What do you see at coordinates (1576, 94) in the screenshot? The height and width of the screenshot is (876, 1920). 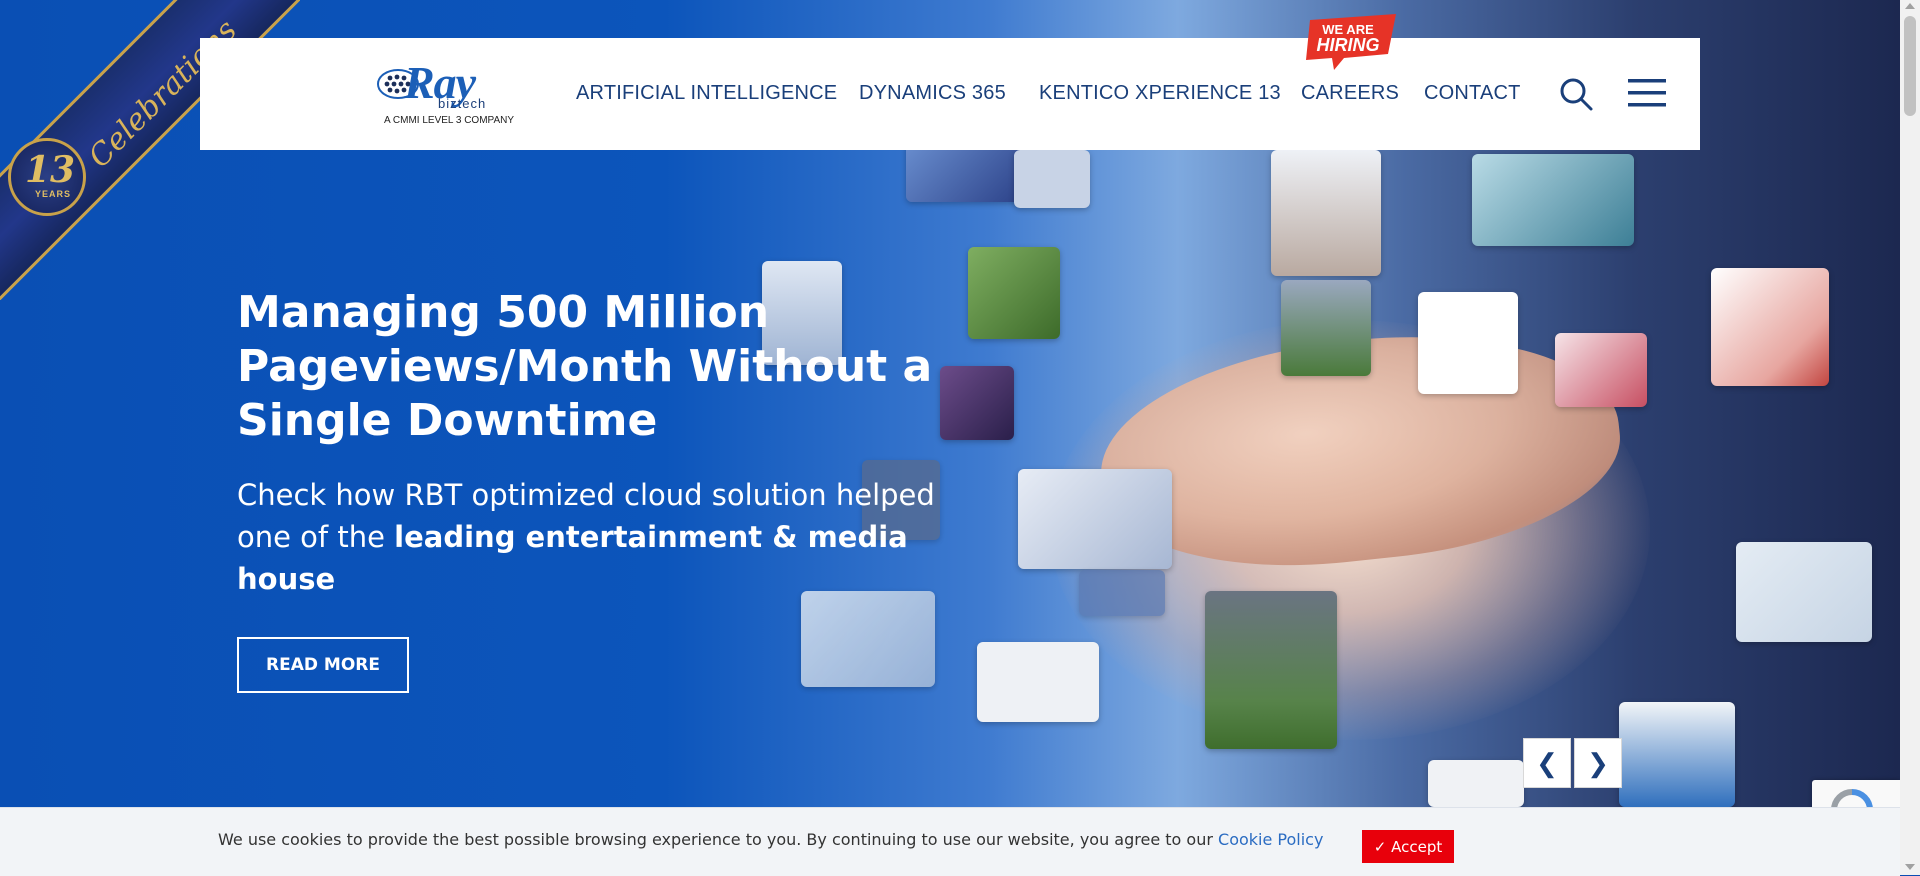 I see `search-icon` at bounding box center [1576, 94].